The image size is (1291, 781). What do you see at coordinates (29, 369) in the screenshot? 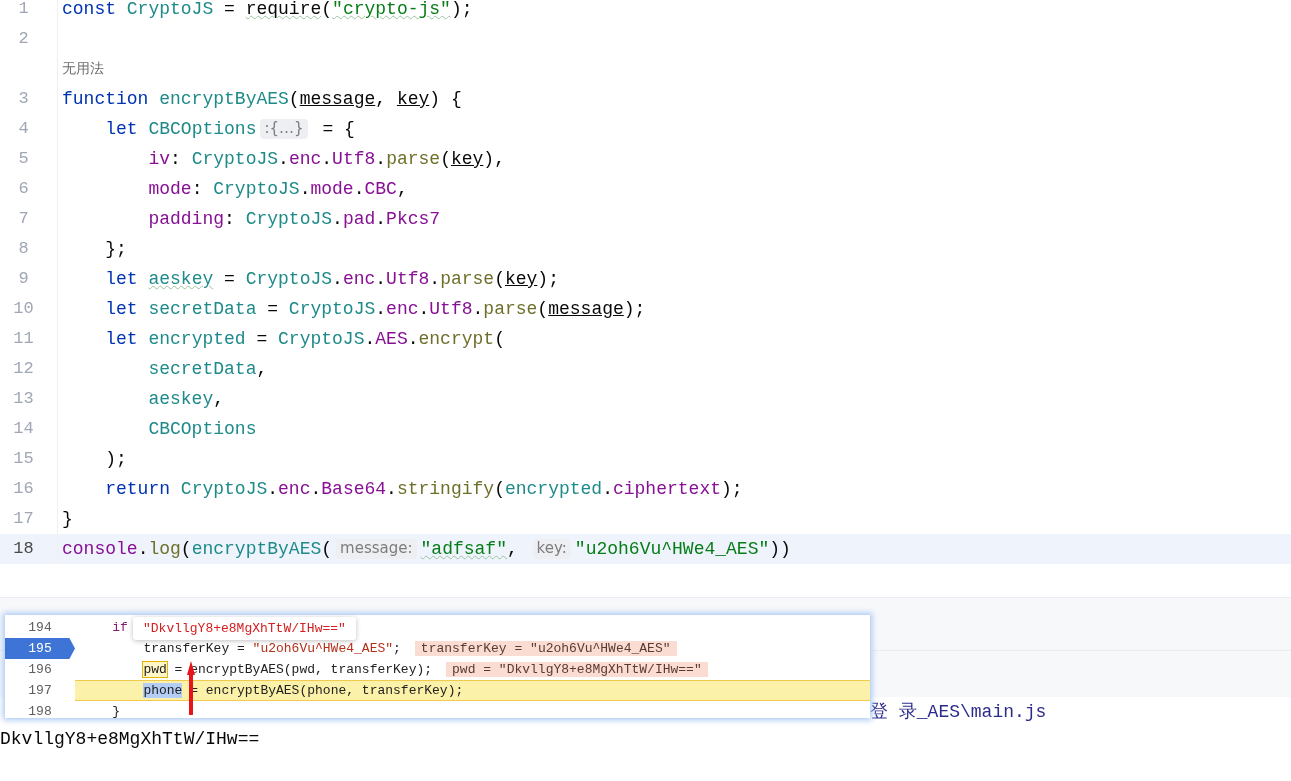
I see `line-number: 12` at bounding box center [29, 369].